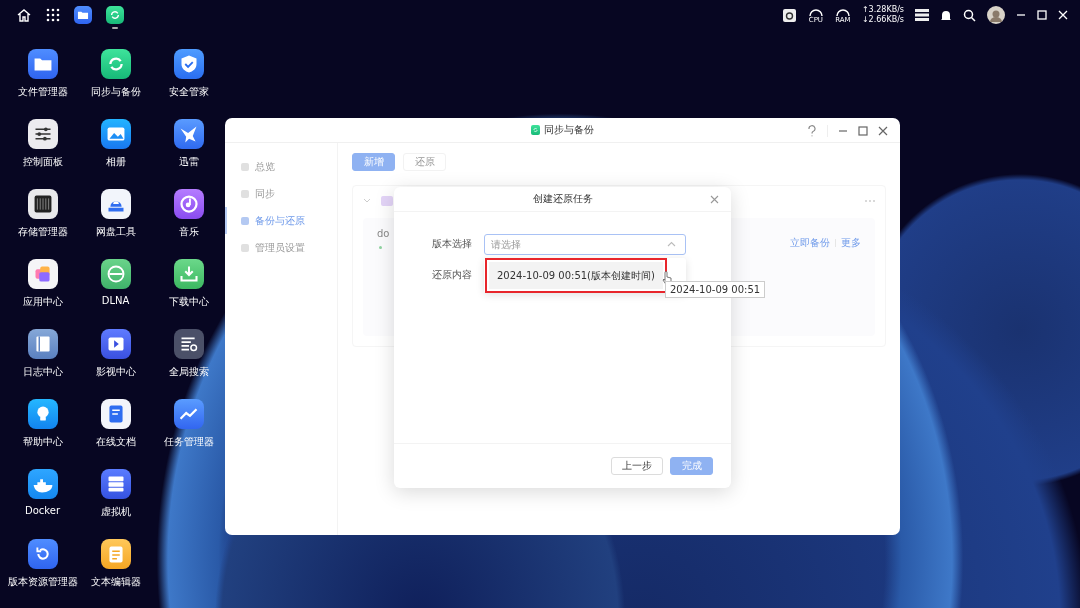  I want to click on download-icon, so click(188, 274).